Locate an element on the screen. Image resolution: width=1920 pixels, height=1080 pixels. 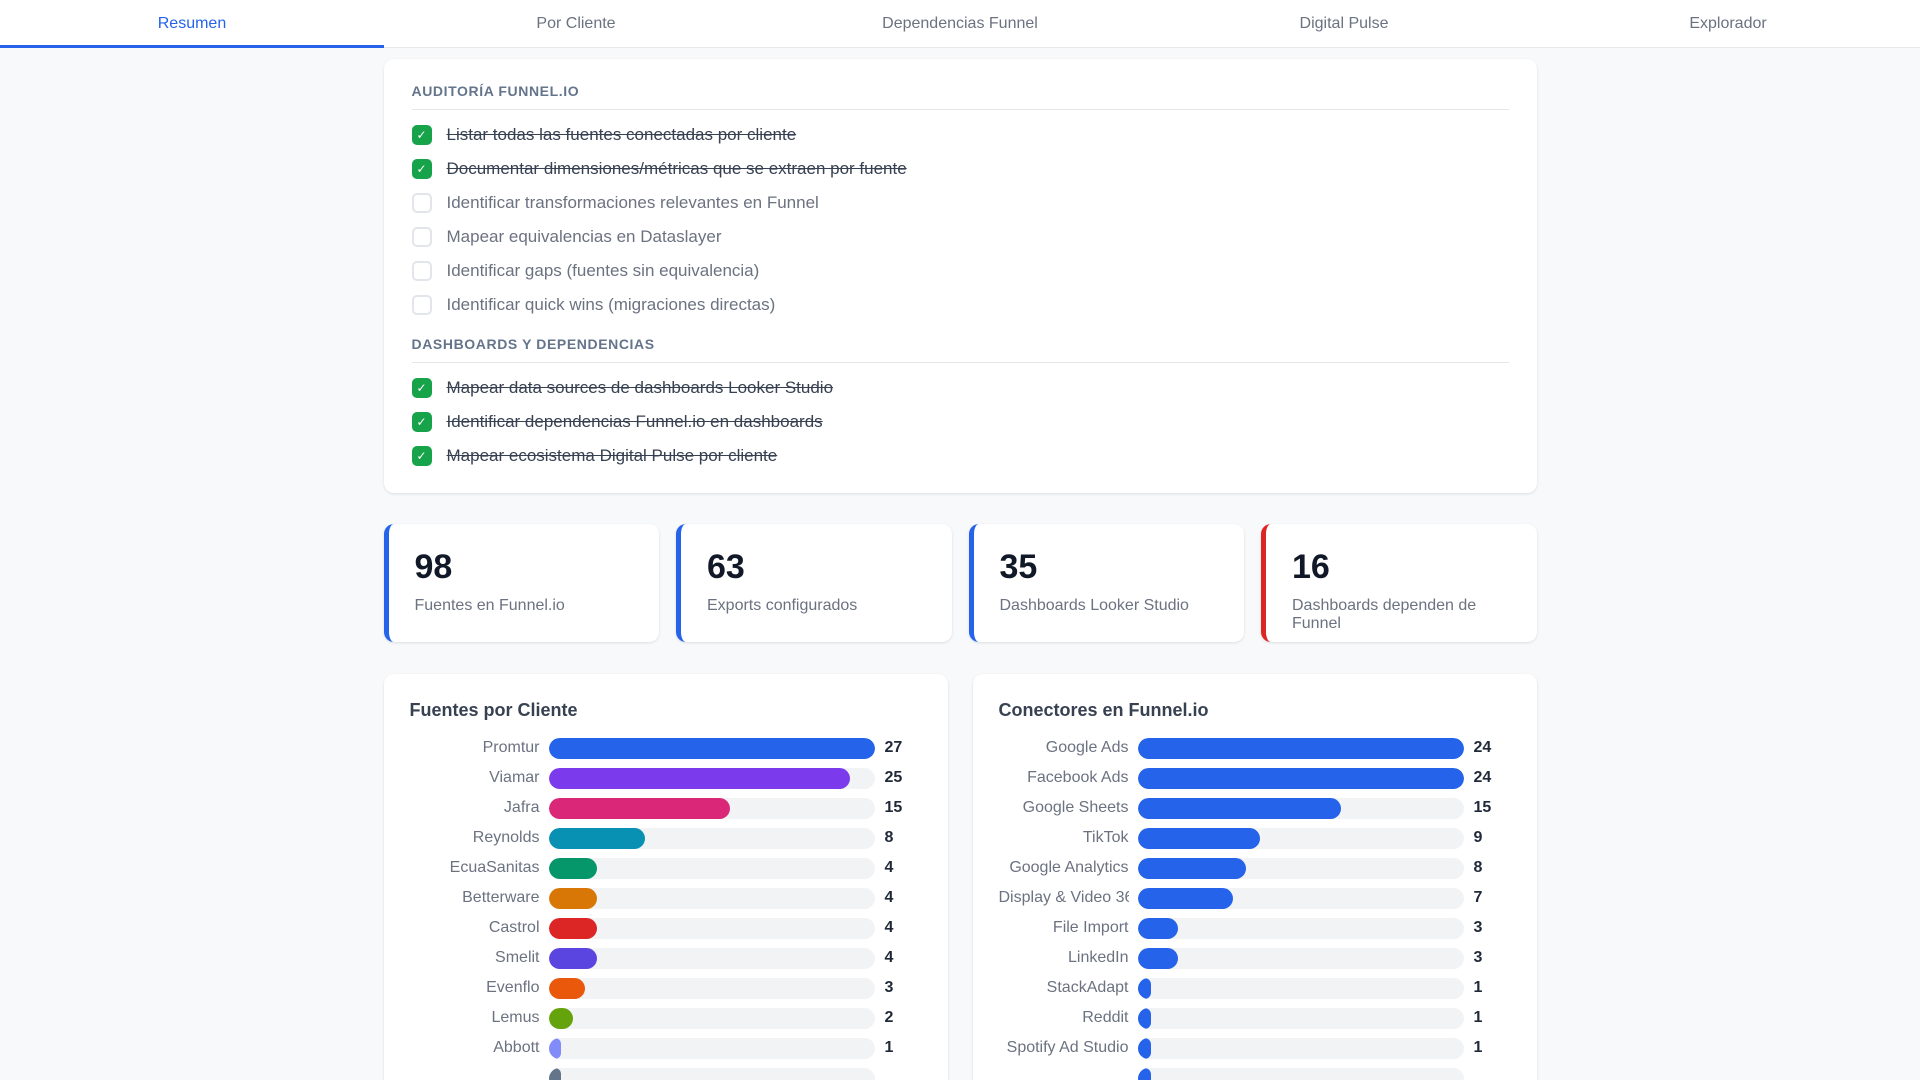
tab-label: Digital Pulse is located at coordinates (1344, 23).